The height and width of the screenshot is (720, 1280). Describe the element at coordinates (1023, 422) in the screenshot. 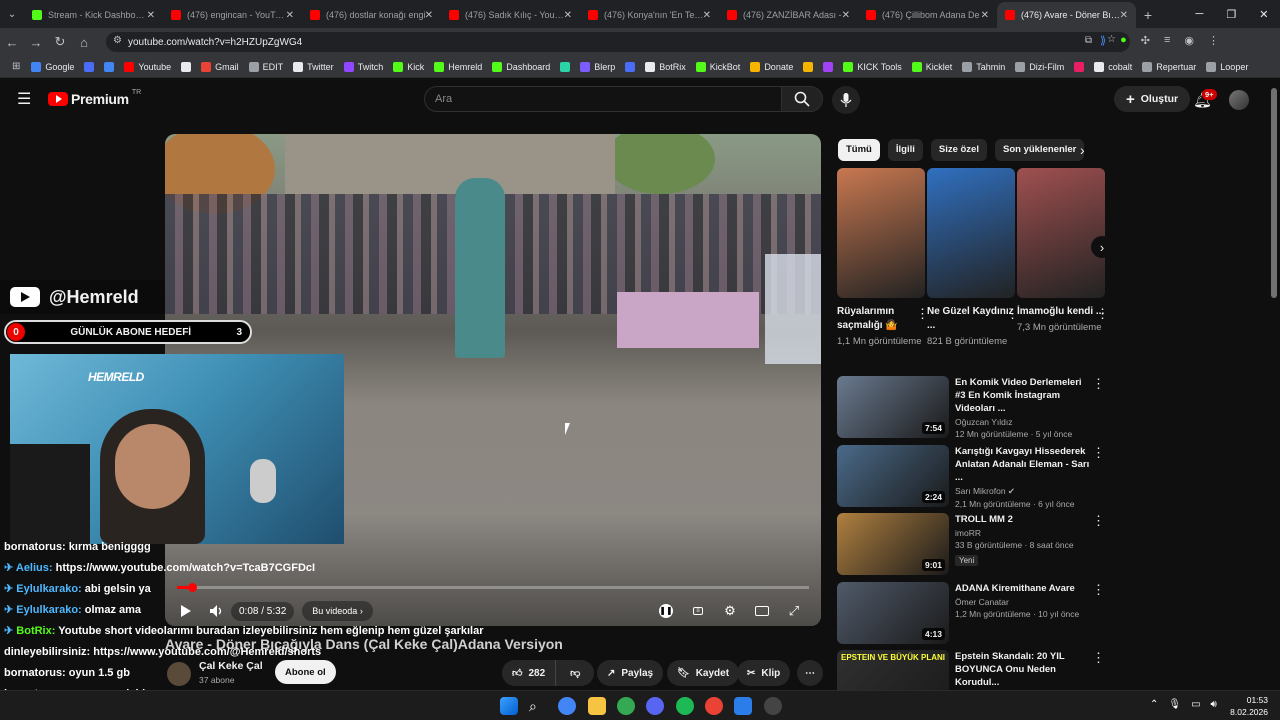

I see `channel-name: Oğuzcan Yıldız` at that location.